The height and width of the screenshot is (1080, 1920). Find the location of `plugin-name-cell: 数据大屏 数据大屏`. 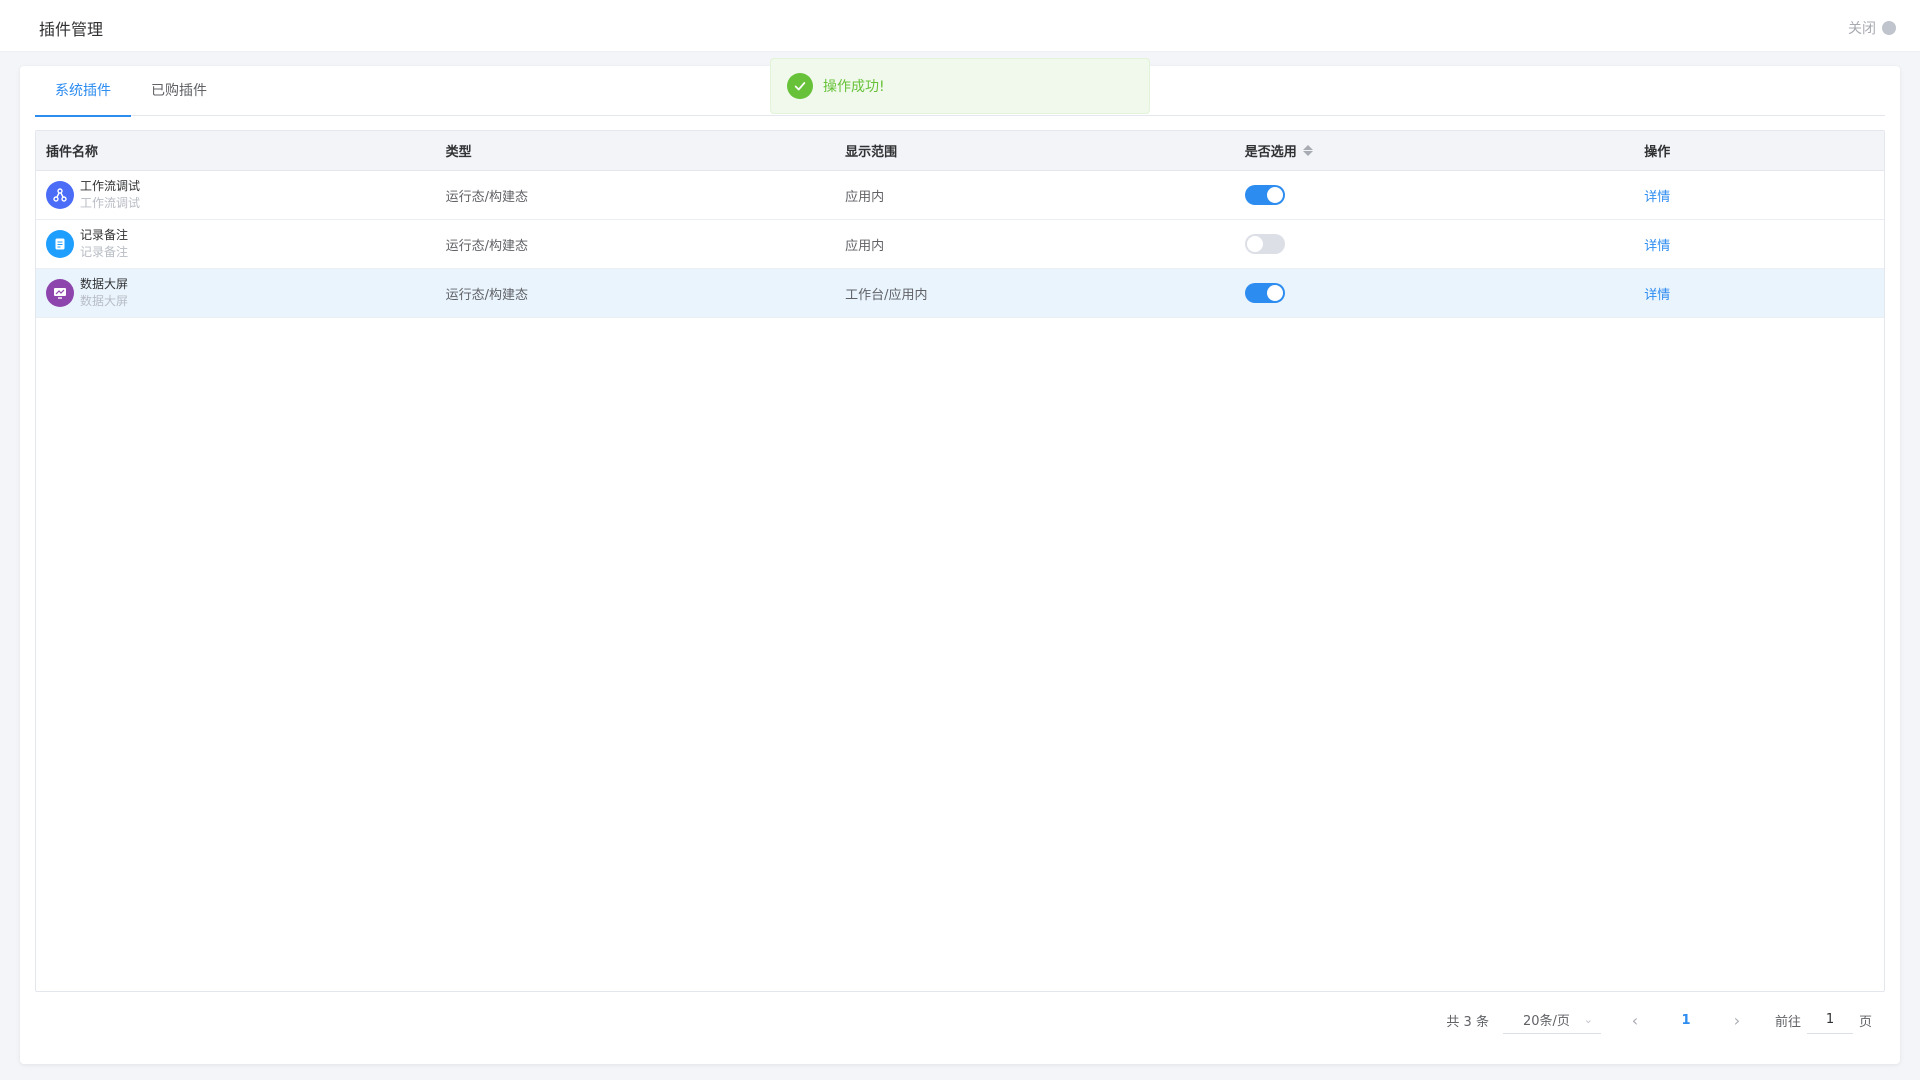

plugin-name-cell: 数据大屏 数据大屏 is located at coordinates (236, 293).